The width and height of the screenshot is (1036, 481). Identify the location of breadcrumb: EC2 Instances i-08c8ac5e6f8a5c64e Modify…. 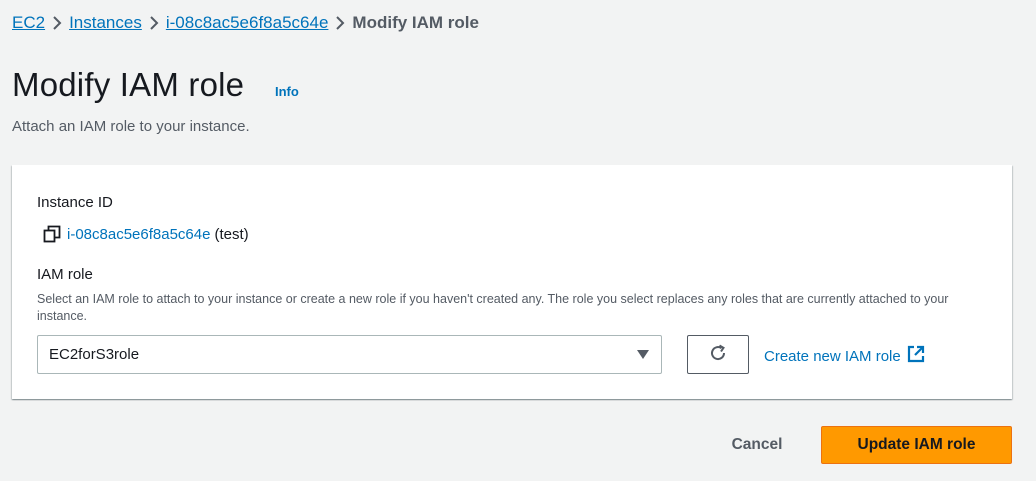
(245, 23).